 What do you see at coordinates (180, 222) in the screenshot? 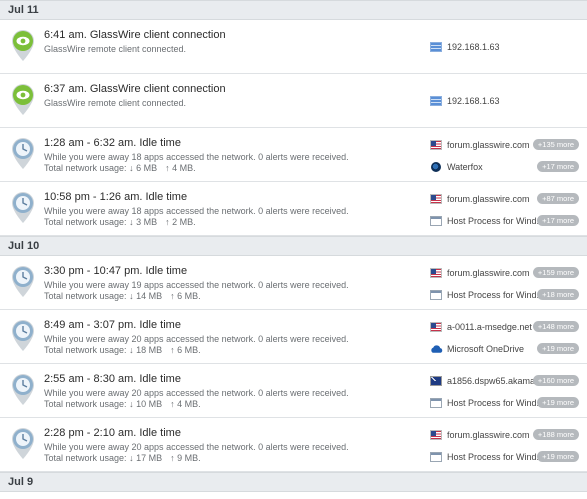
I see `upload-amount: ↑ 2 MB.` at bounding box center [180, 222].